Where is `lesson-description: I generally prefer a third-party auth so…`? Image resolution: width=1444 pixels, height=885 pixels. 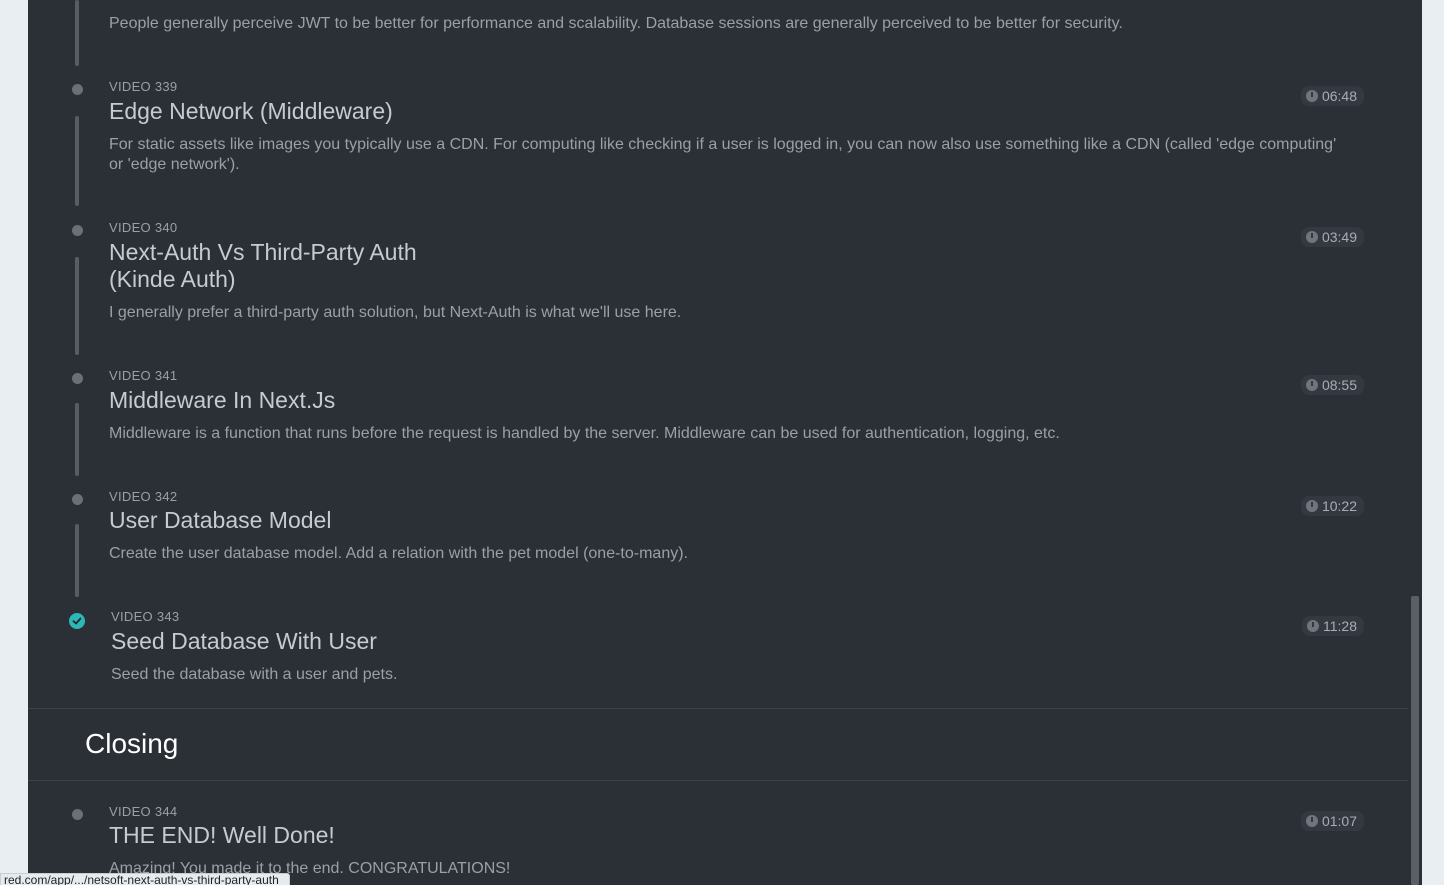 lesson-description: I generally prefer a third-party auth so… is located at coordinates (395, 312).